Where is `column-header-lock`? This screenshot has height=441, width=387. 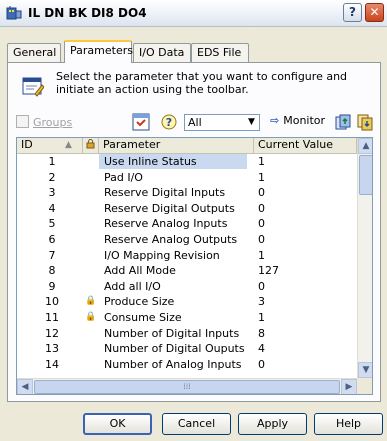 column-header-lock is located at coordinates (91, 145).